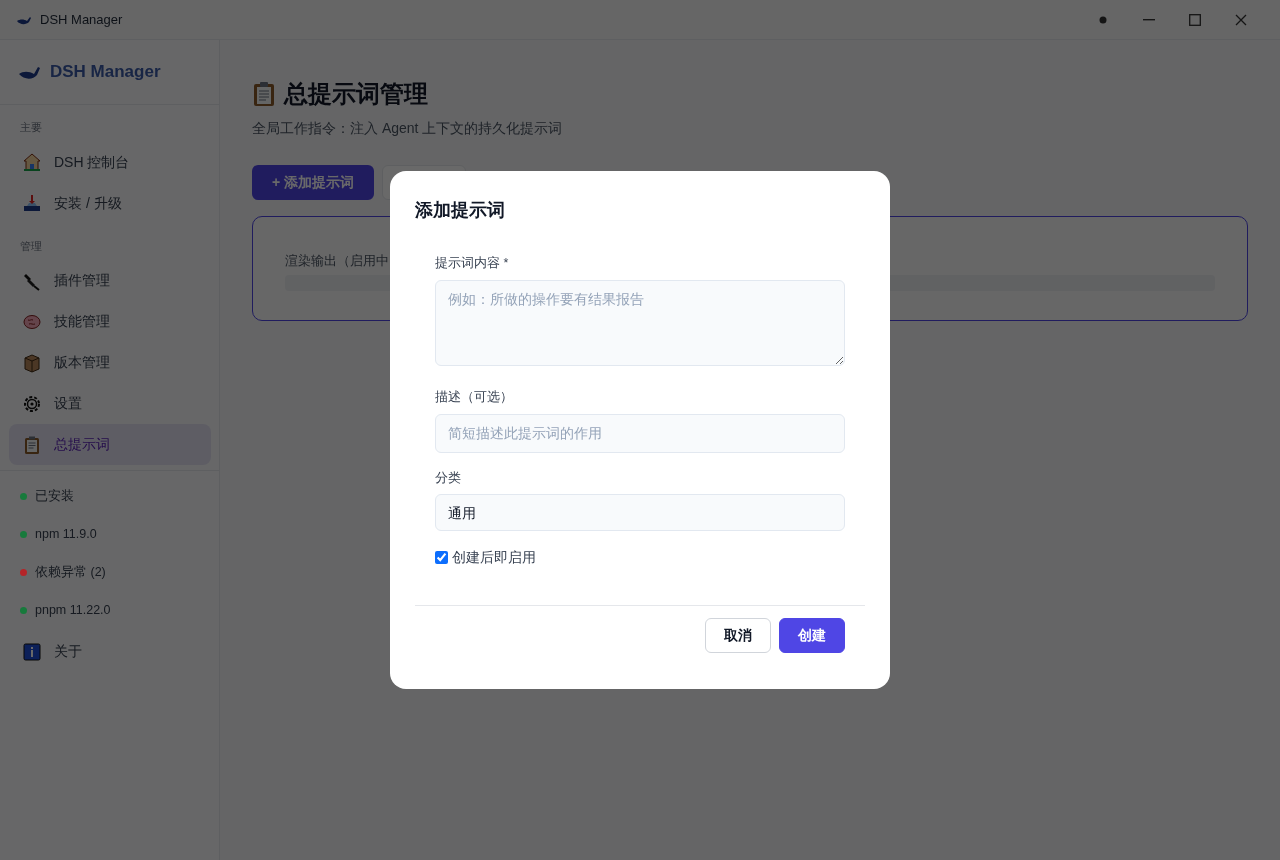  Describe the element at coordinates (32, 403) in the screenshot. I see `settings-icon` at that location.